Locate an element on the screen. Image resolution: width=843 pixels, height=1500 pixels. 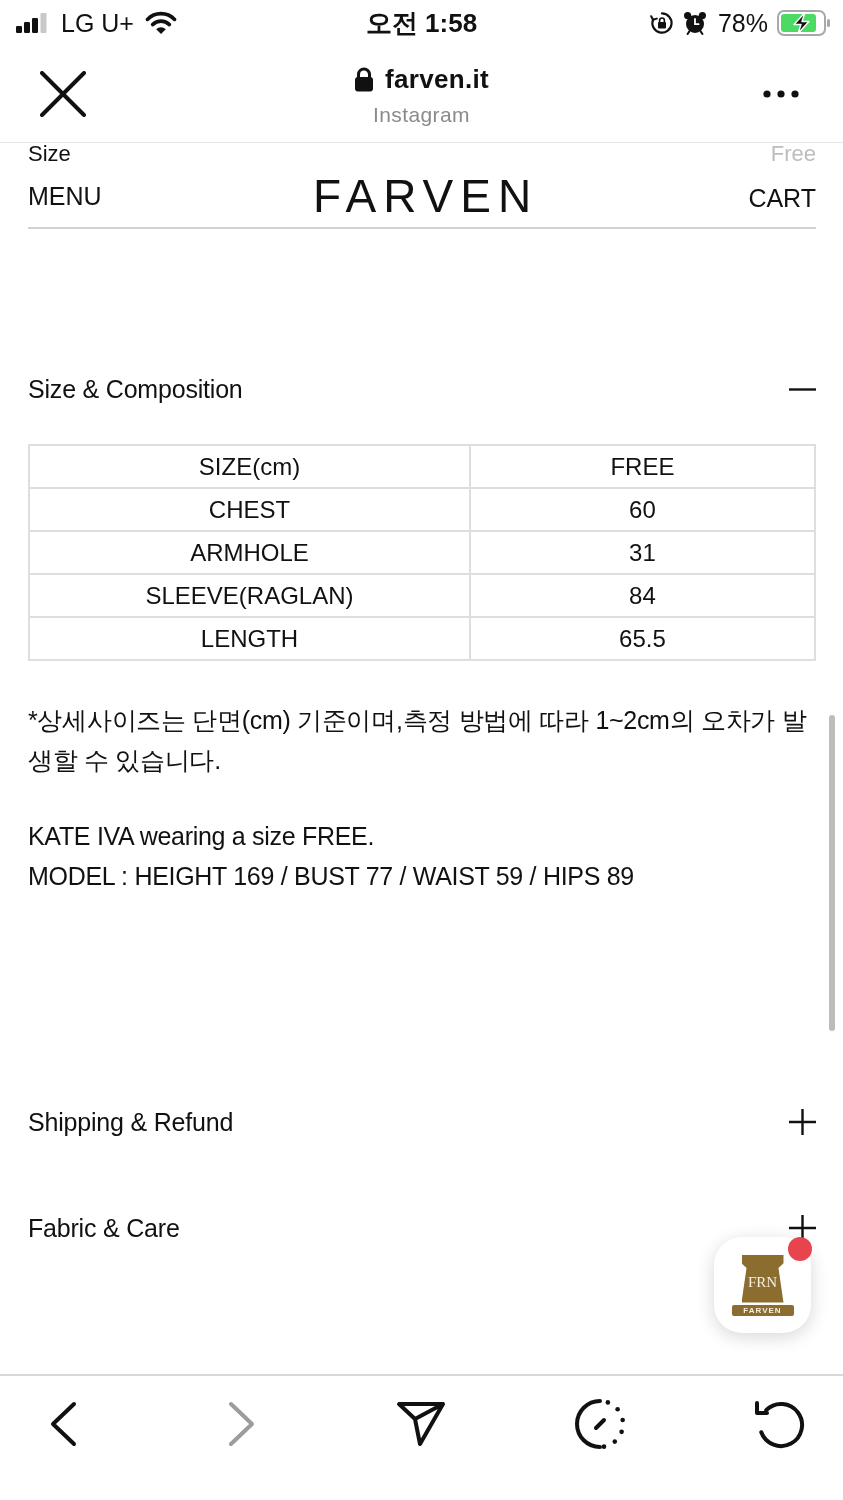
accordion-header: Size & Composition is located at coordinates (422, 389).